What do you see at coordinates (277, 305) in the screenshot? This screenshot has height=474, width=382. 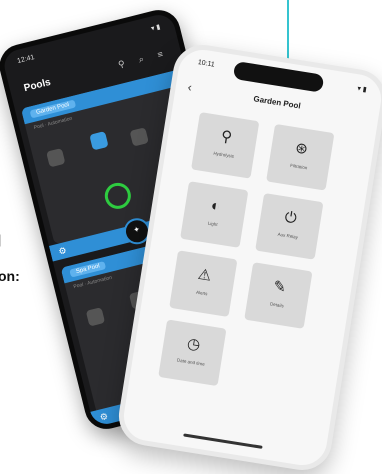 I see `tile-label: Details` at bounding box center [277, 305].